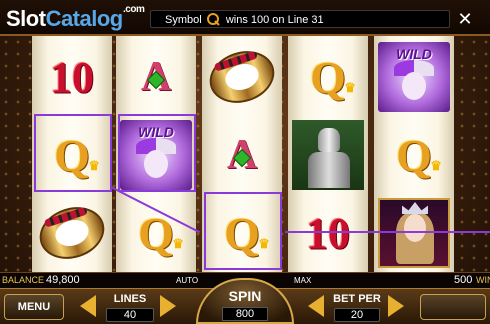 The image size is (490, 324). I want to click on queen-q-icon, so click(213, 19).